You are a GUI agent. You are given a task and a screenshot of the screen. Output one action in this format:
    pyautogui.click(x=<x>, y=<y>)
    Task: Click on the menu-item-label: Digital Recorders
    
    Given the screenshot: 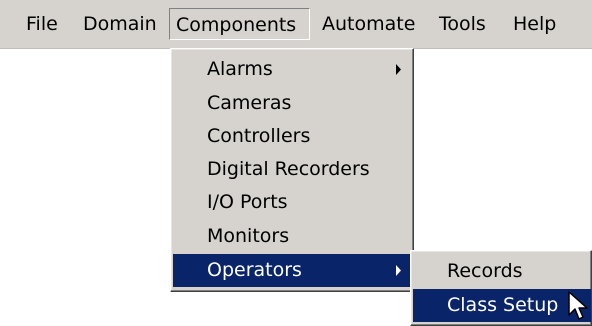 What is the action you would take?
    pyautogui.click(x=288, y=169)
    